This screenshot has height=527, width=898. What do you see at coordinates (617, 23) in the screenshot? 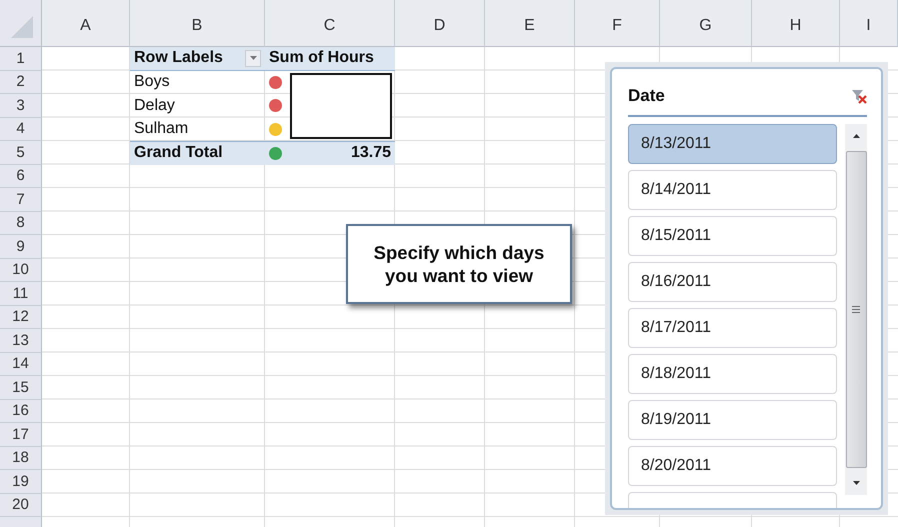
I see `column-header: F` at bounding box center [617, 23].